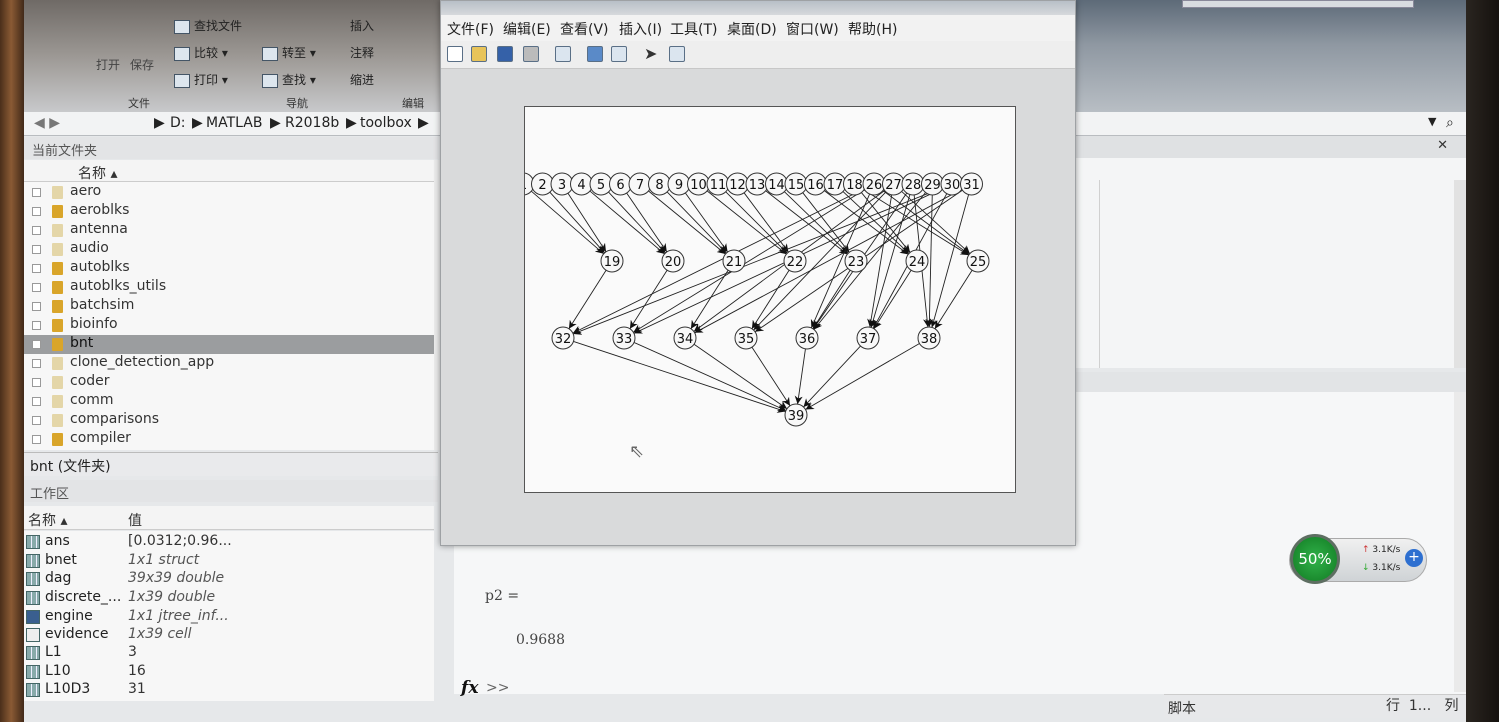  What do you see at coordinates (595, 54) in the screenshot?
I see `colorbar-icon` at bounding box center [595, 54].